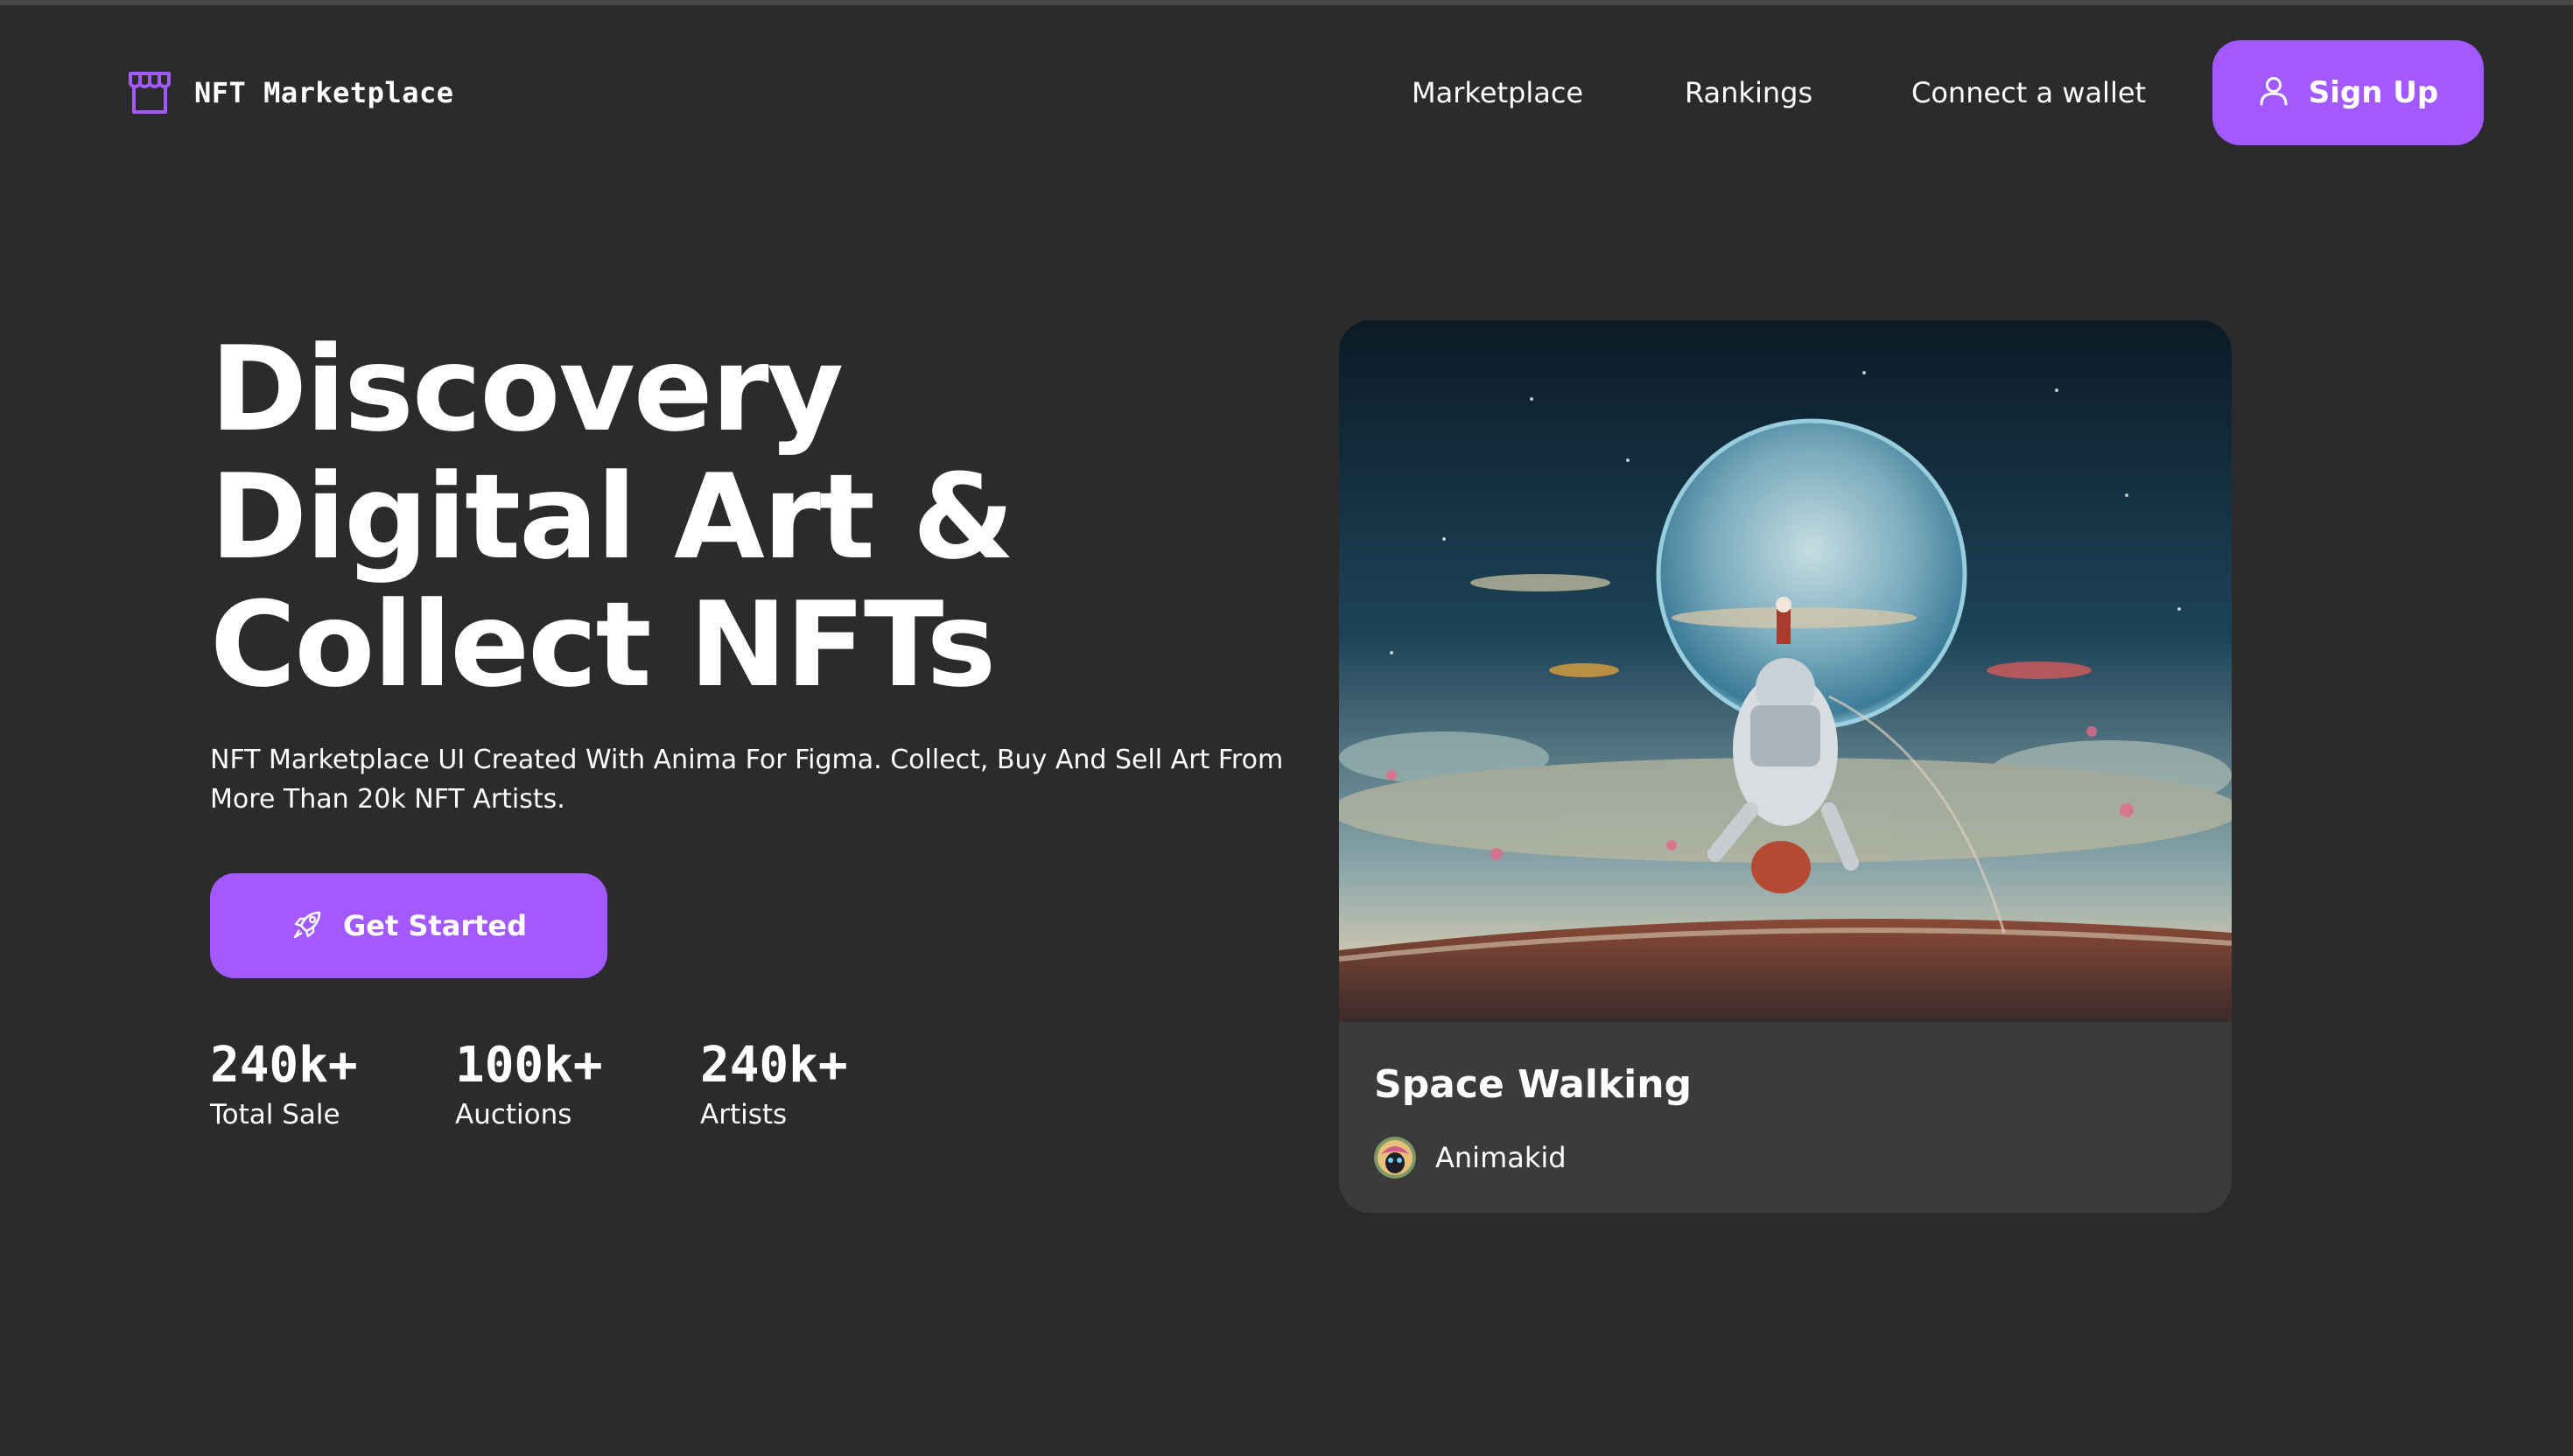 This screenshot has height=1456, width=2573. I want to click on user-icon, so click(2273, 92).